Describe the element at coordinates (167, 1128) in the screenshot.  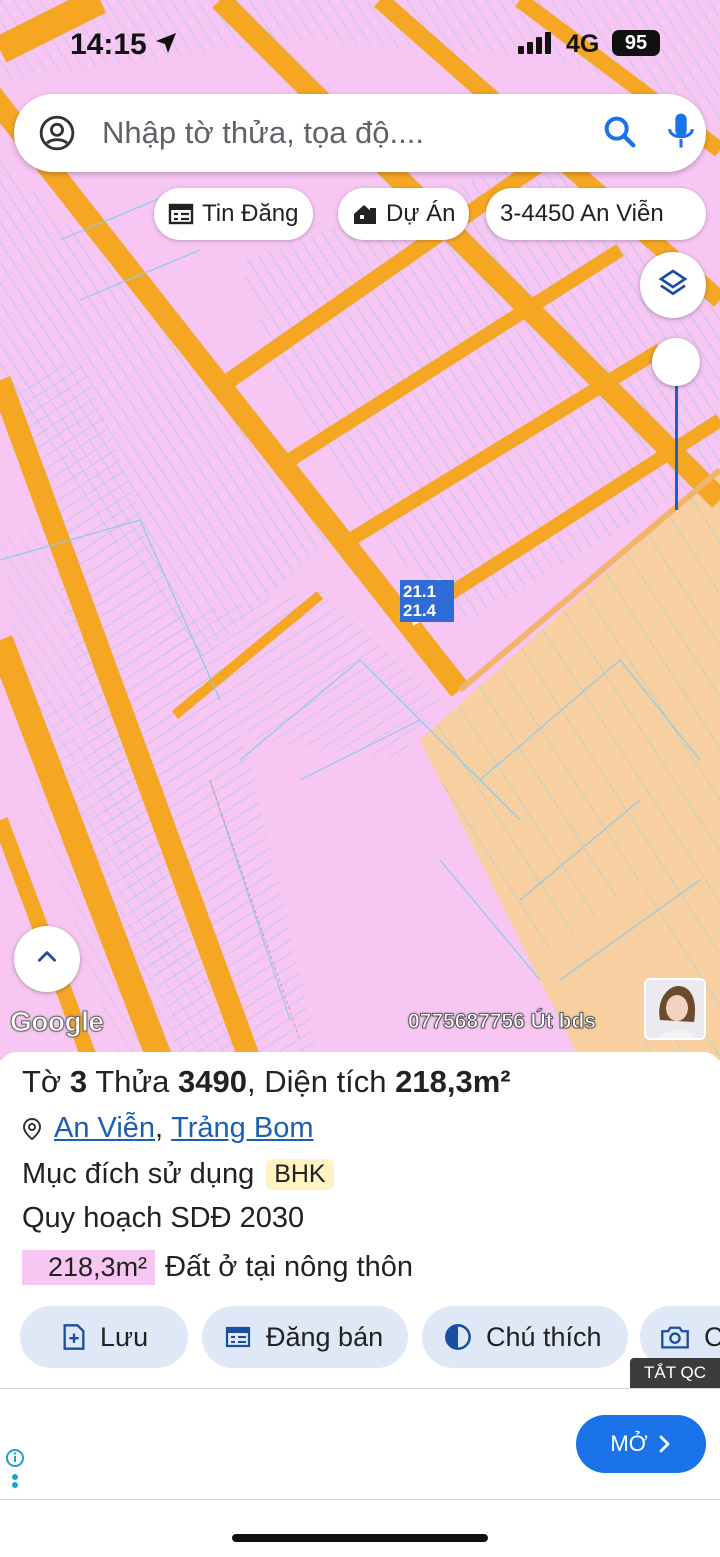
I see `parcel-location: An Viễn, Trảng Bom` at that location.